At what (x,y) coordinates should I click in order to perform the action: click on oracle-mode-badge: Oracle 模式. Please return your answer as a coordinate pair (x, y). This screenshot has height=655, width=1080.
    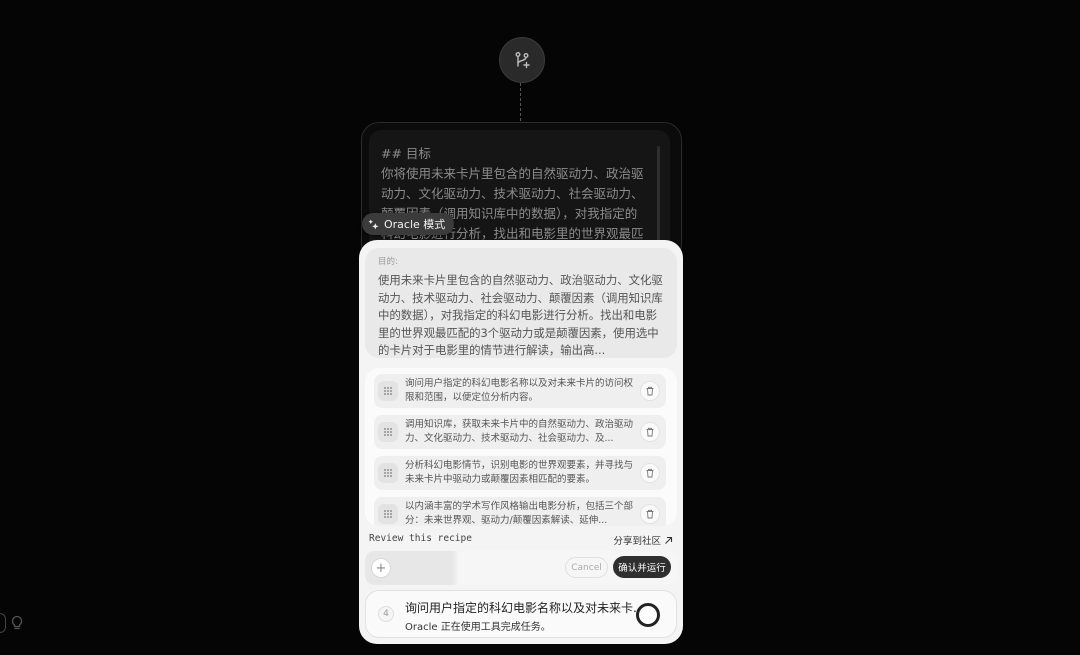
    Looking at the image, I should click on (408, 224).